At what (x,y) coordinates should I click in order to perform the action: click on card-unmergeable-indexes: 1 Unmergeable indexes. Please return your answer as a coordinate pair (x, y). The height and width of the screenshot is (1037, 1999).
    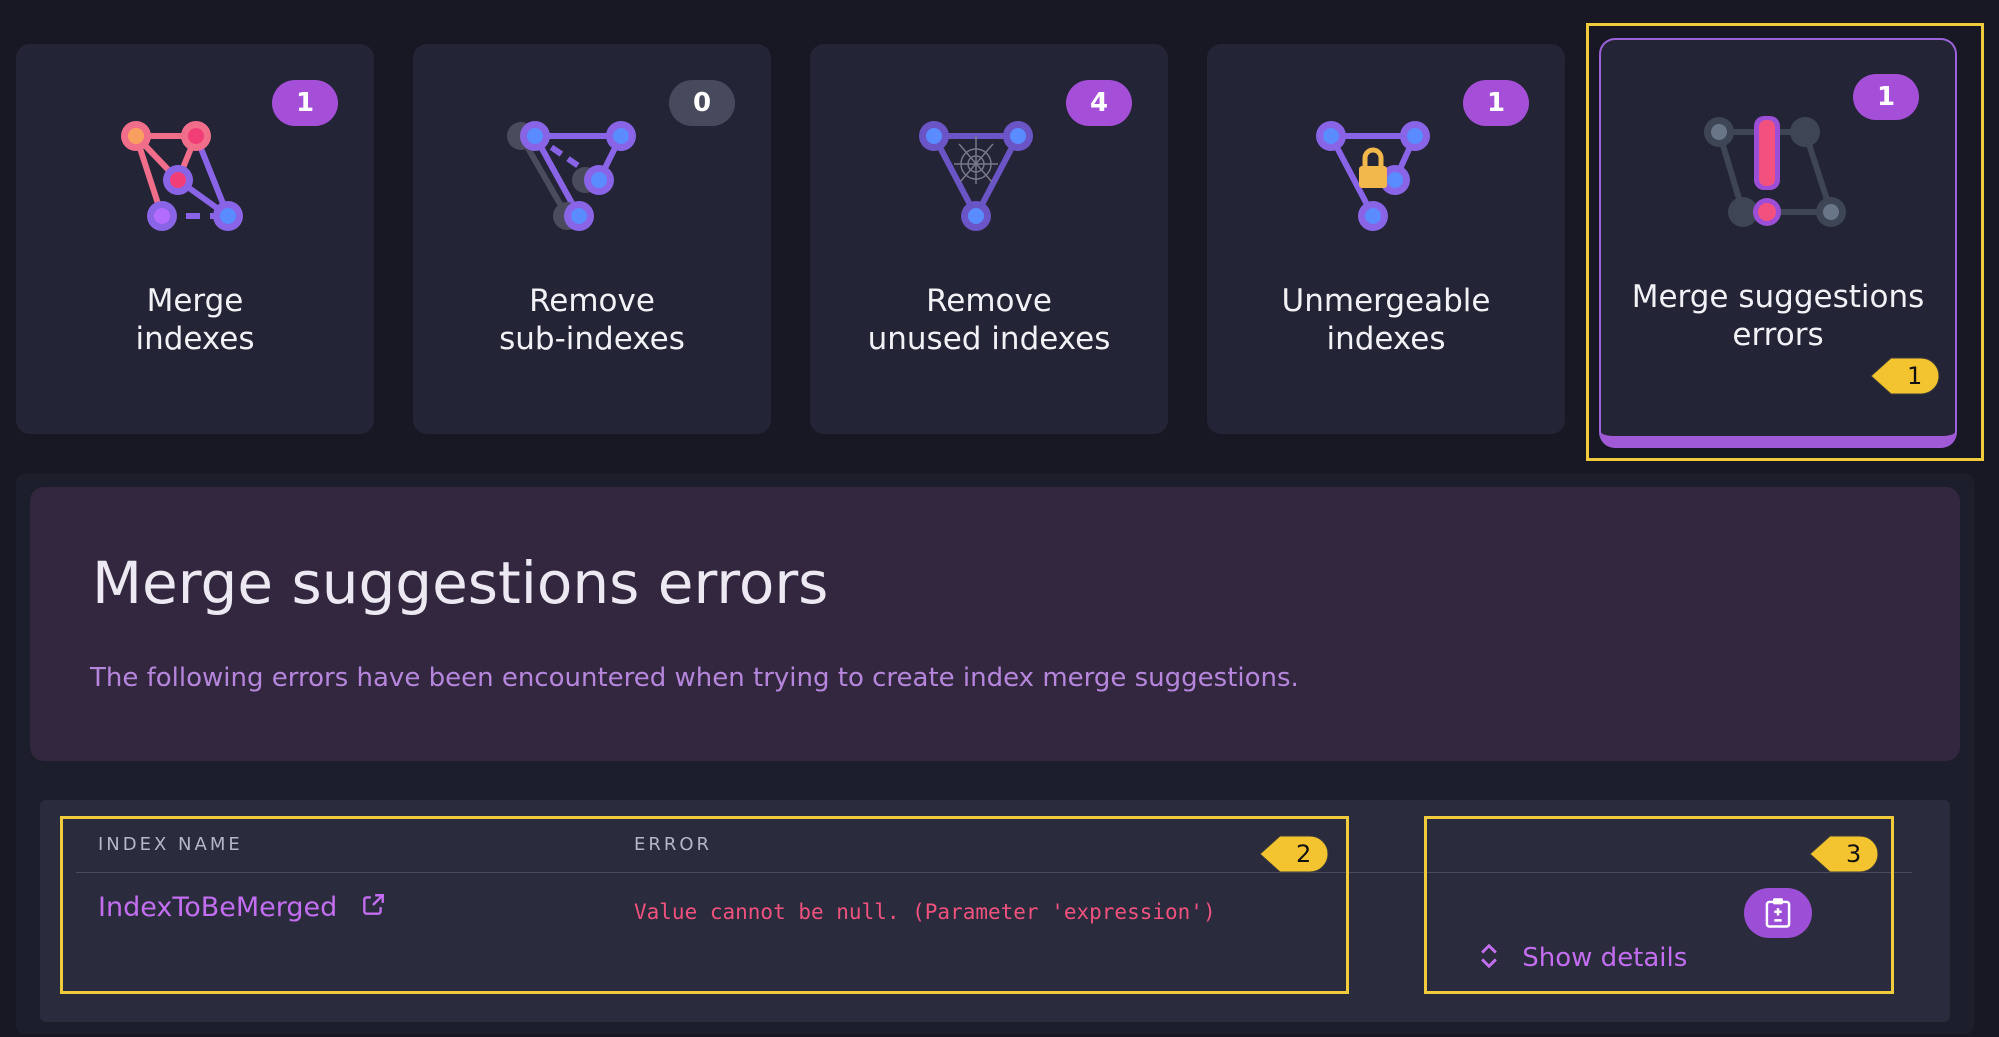
    Looking at the image, I should click on (1386, 239).